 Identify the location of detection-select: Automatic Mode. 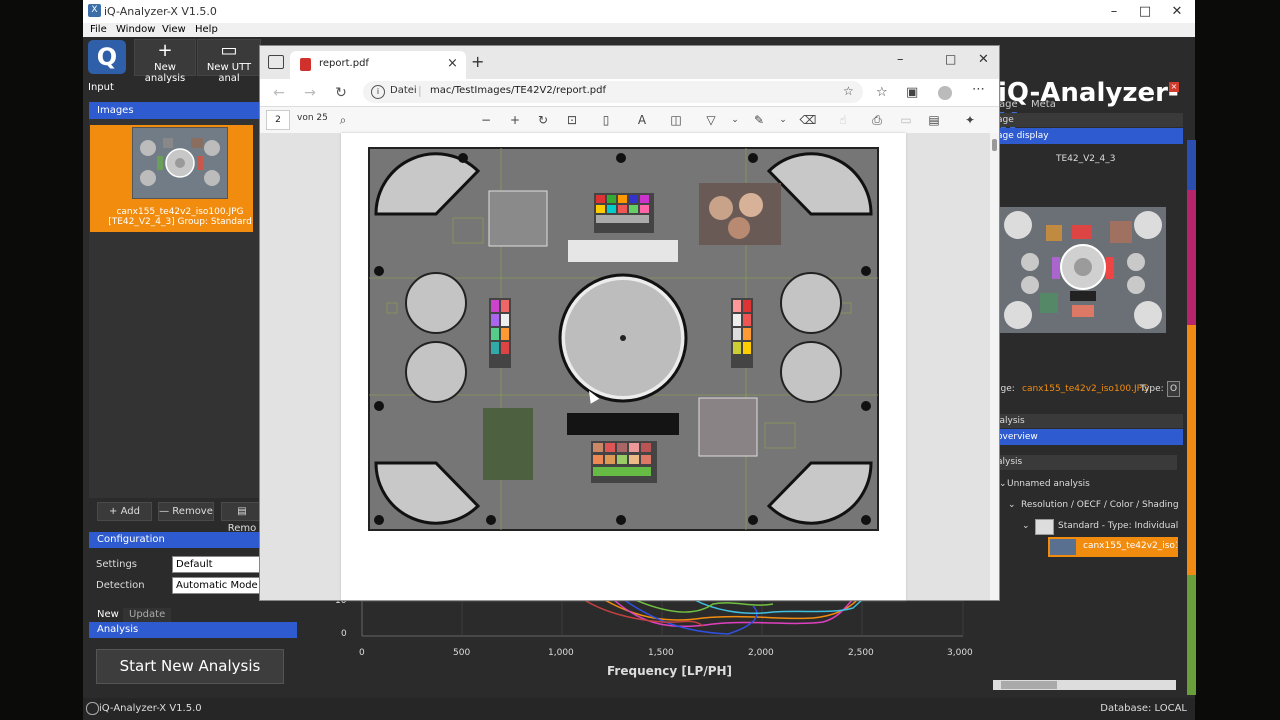
(216, 585).